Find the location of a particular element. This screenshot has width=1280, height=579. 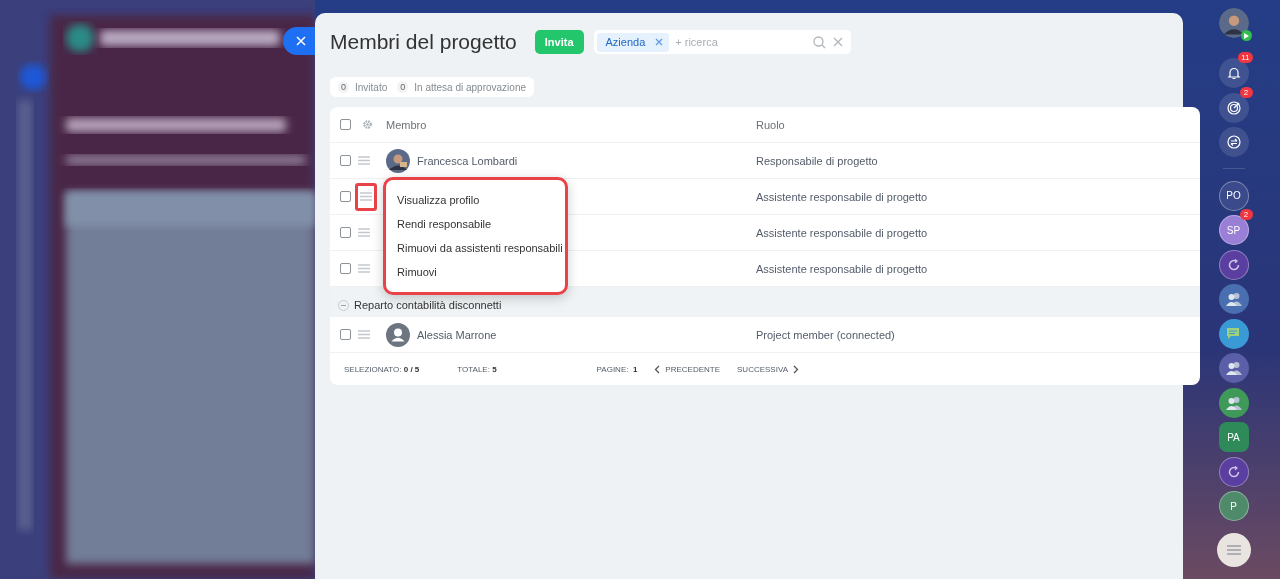

menu-button is located at coordinates (1233, 550).